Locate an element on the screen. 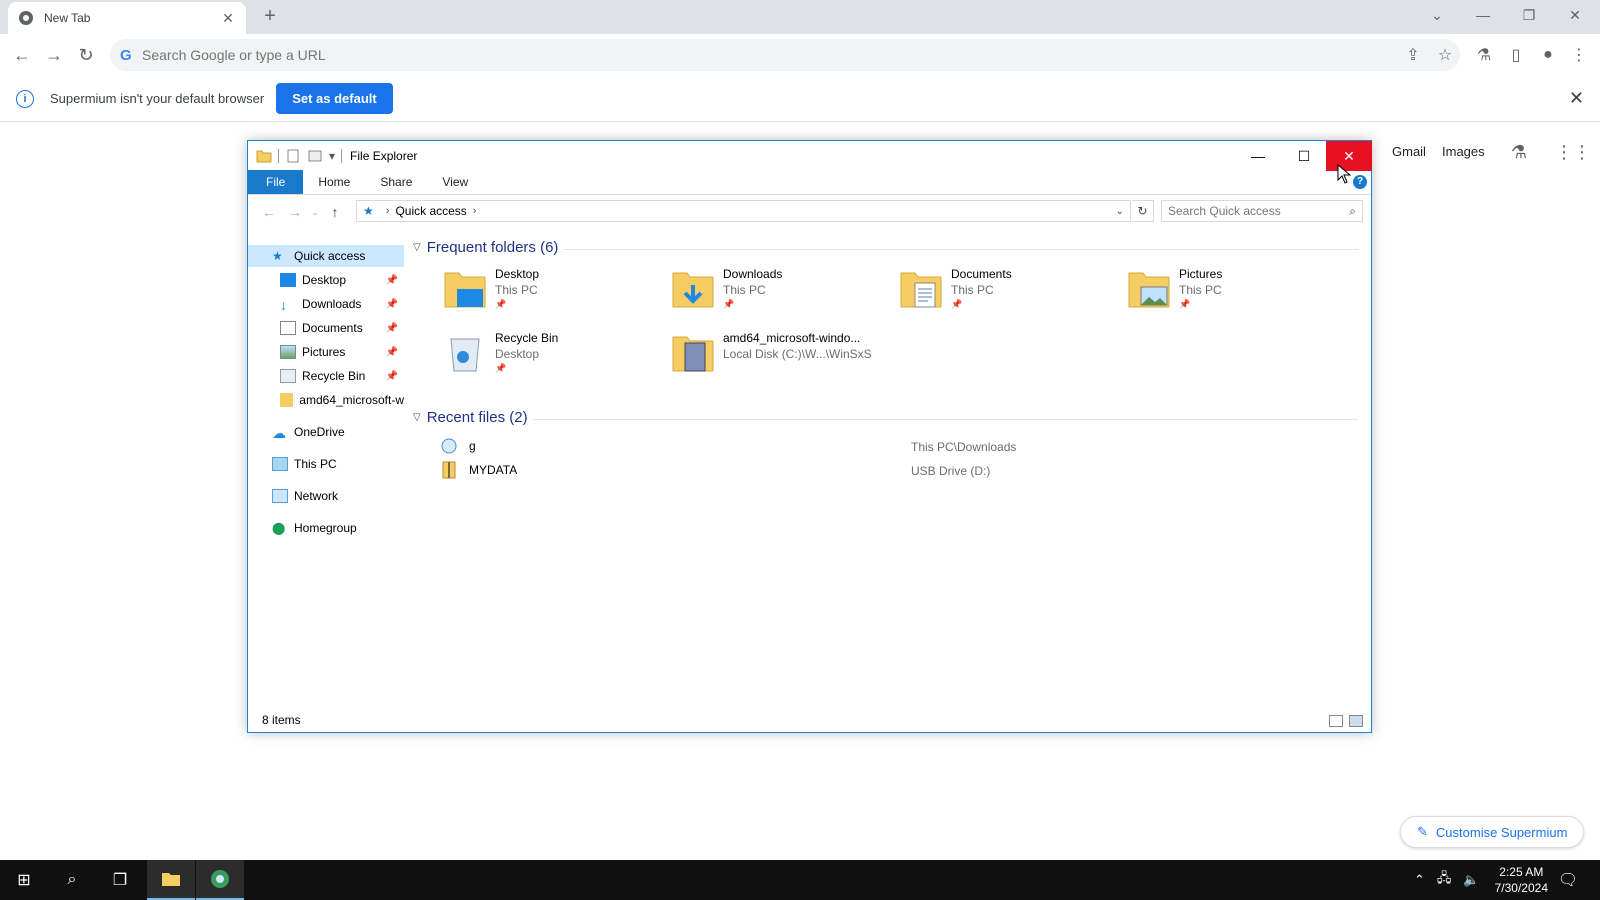 The height and width of the screenshot is (900, 1600). tab-search-icon: ⌄ is located at coordinates (1437, 15).